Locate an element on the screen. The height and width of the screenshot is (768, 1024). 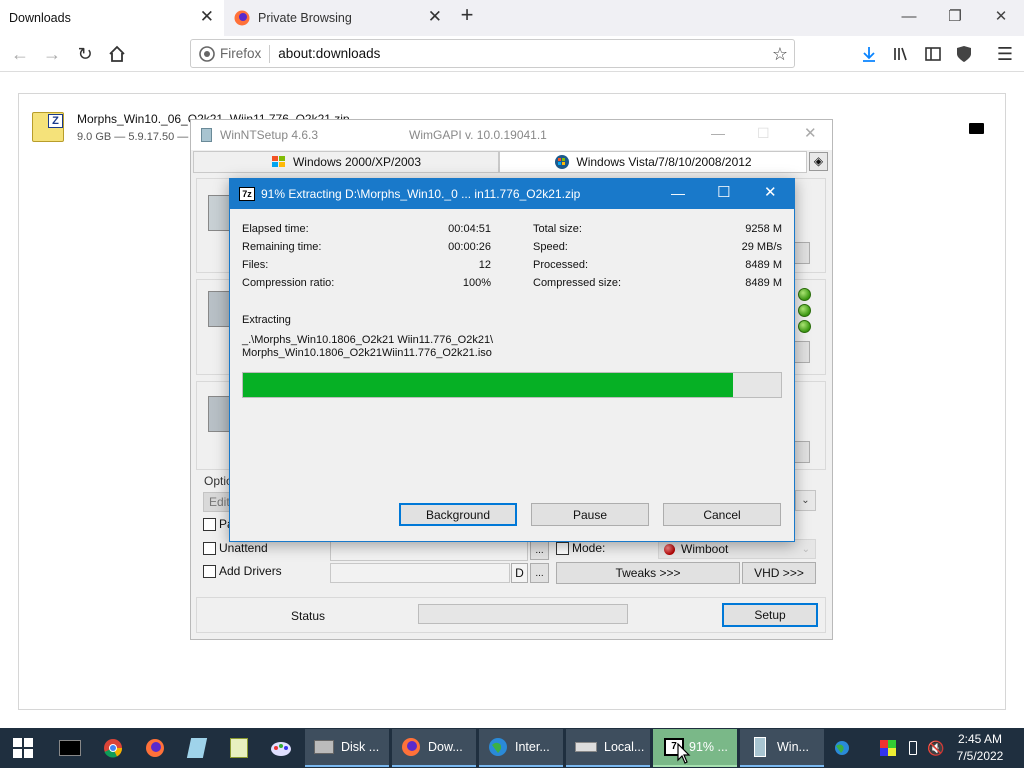
settings-button: ◈ is located at coordinates (818, 161).